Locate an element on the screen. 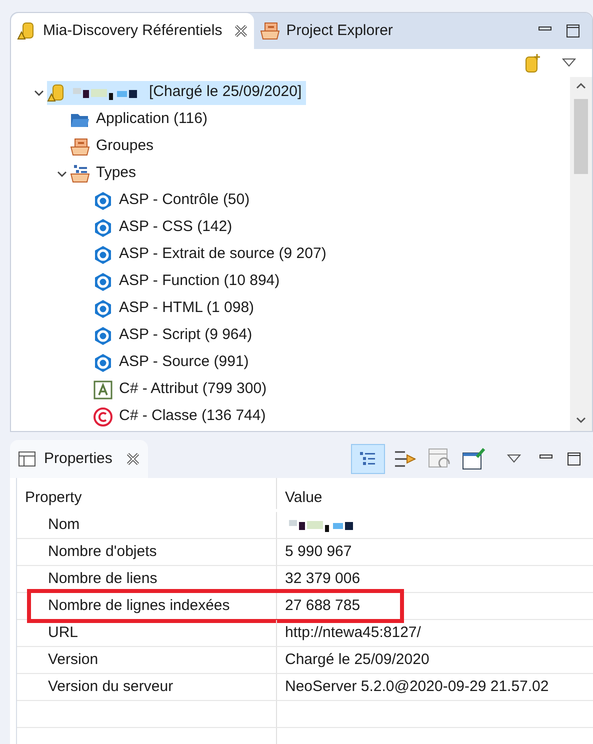 The width and height of the screenshot is (593, 744). tree-item: ASP - Script (9 964) is located at coordinates (174, 336).